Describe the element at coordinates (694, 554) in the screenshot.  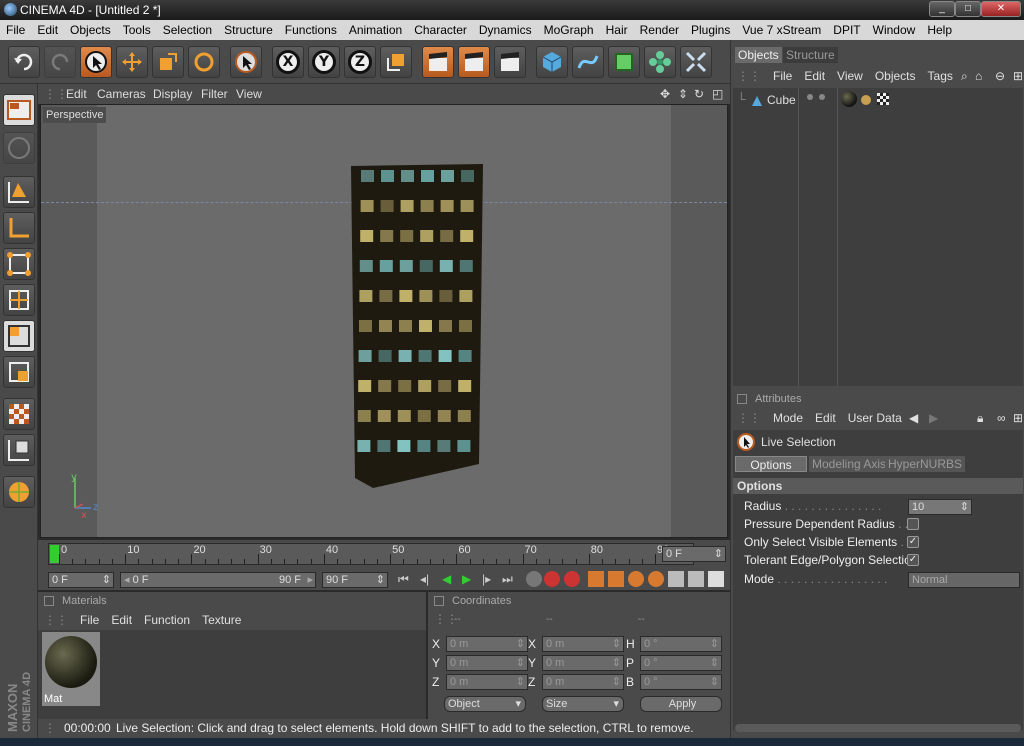
I see `current-frame-field: 0 F ⇕` at that location.